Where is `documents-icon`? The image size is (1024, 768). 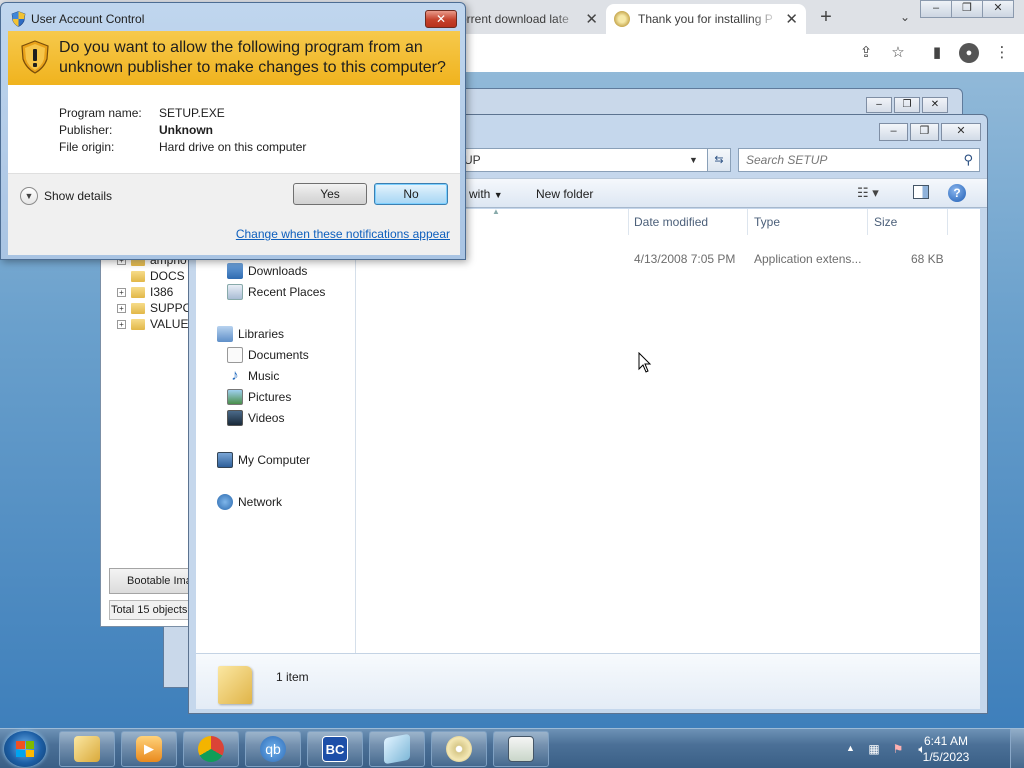
documents-icon is located at coordinates (235, 355).